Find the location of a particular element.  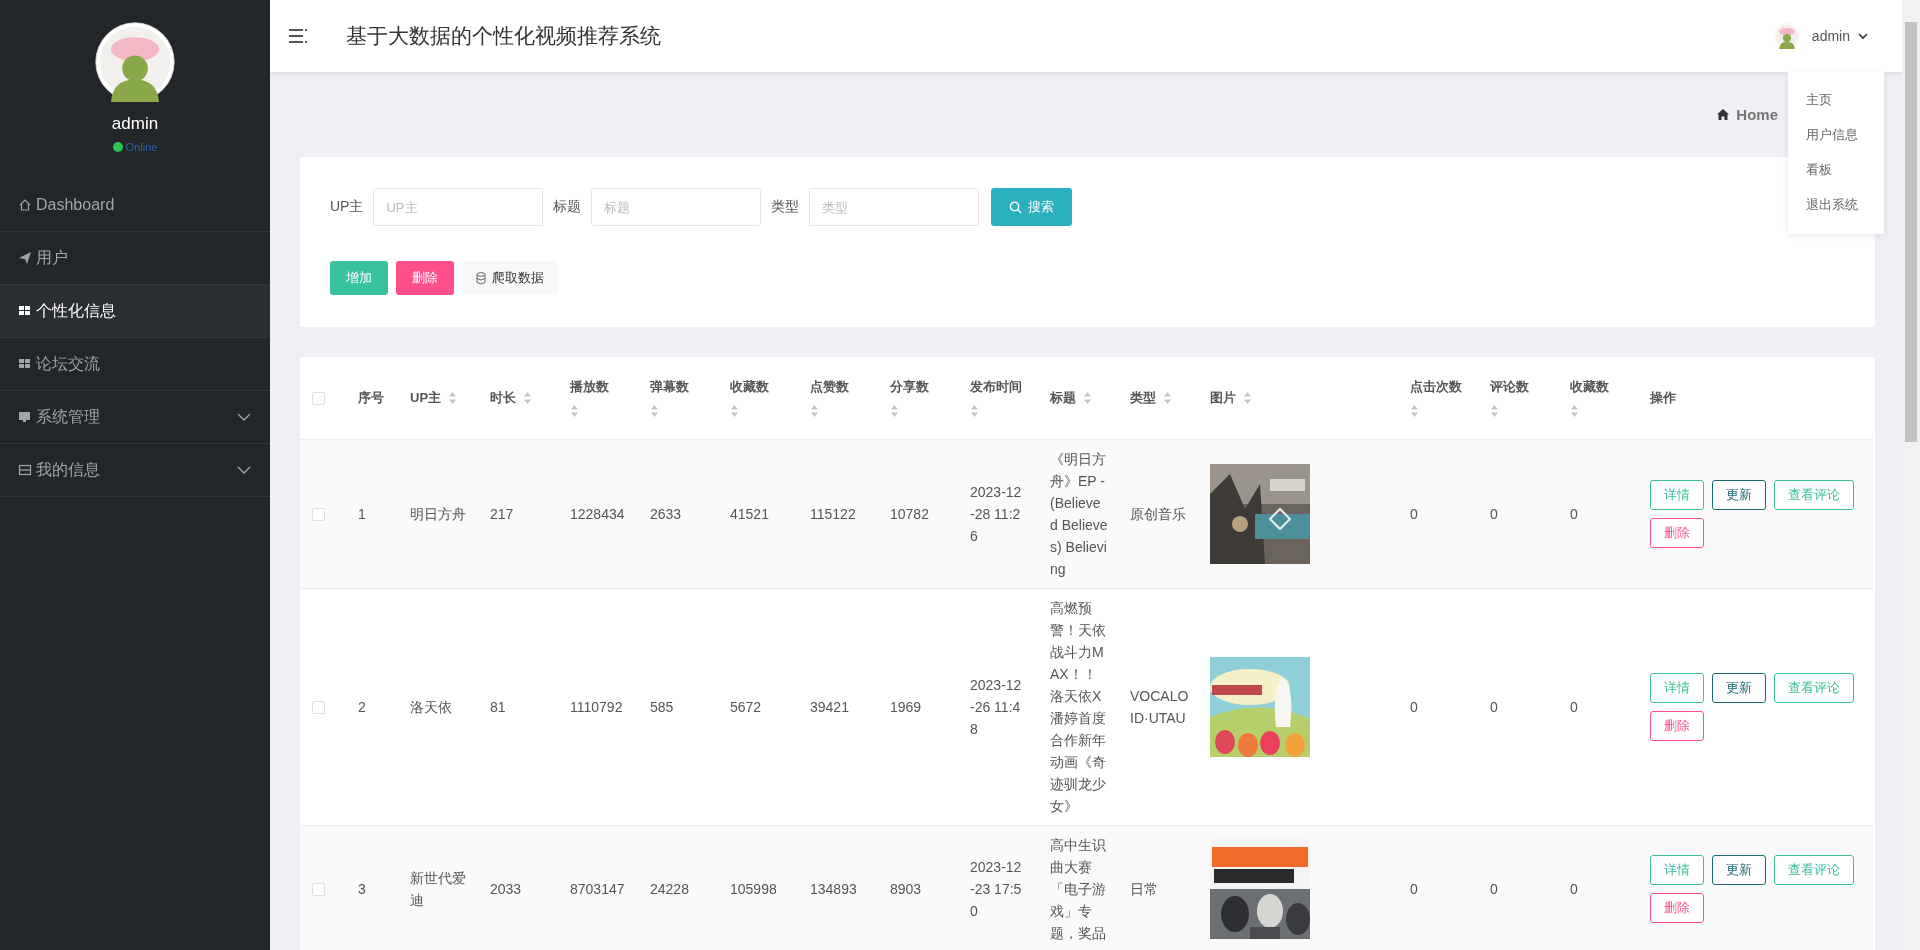

field-label: UP主 is located at coordinates (347, 207).